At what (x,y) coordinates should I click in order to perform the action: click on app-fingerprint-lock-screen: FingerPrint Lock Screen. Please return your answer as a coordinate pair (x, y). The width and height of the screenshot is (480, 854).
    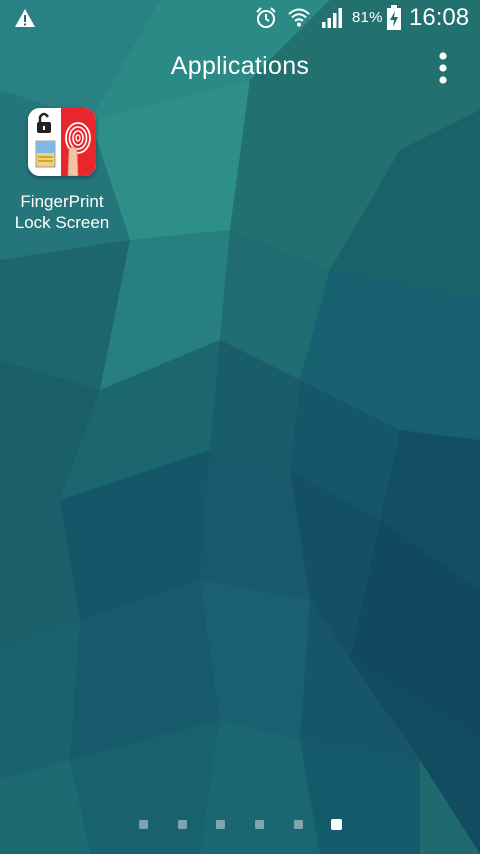
    Looking at the image, I should click on (62, 169).